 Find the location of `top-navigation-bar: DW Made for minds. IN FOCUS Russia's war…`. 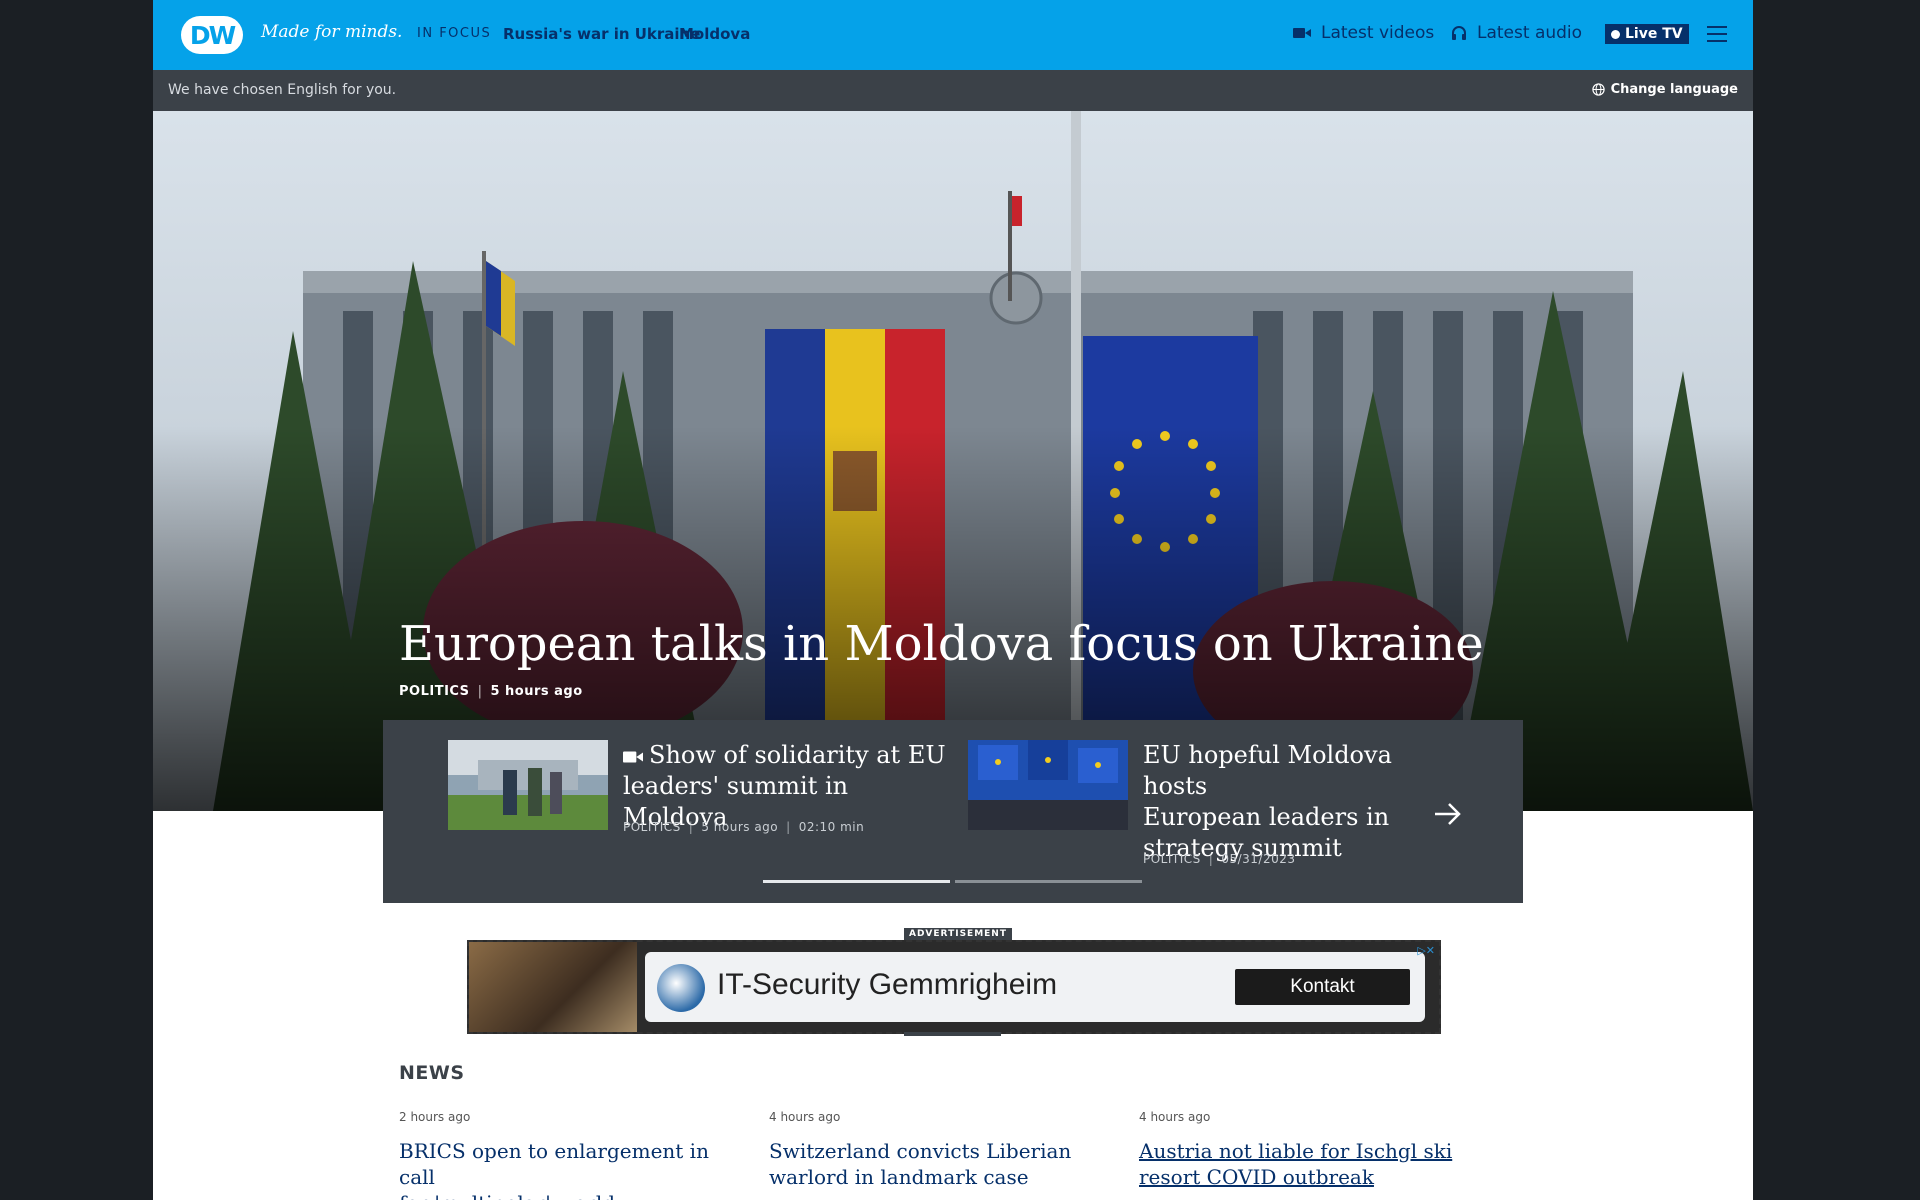

top-navigation-bar: DW Made for minds. IN FOCUS Russia's war… is located at coordinates (953, 35).